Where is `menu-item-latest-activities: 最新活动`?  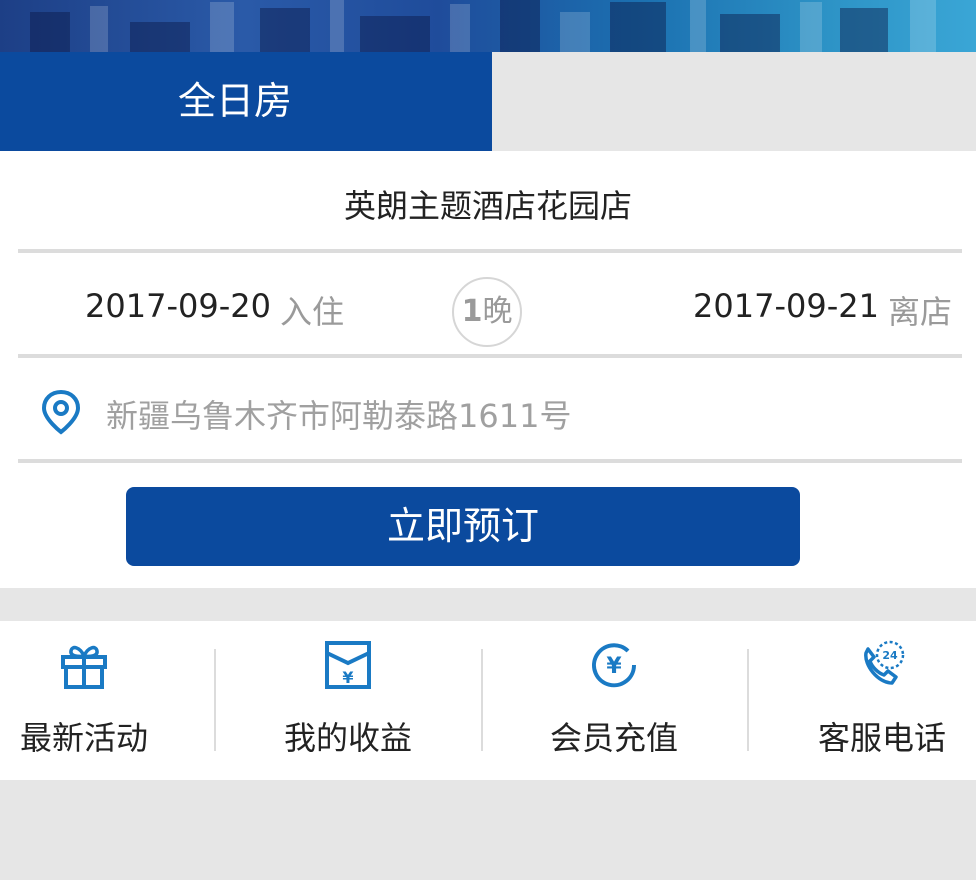
menu-item-latest-activities: 最新活动 is located at coordinates (103, 700).